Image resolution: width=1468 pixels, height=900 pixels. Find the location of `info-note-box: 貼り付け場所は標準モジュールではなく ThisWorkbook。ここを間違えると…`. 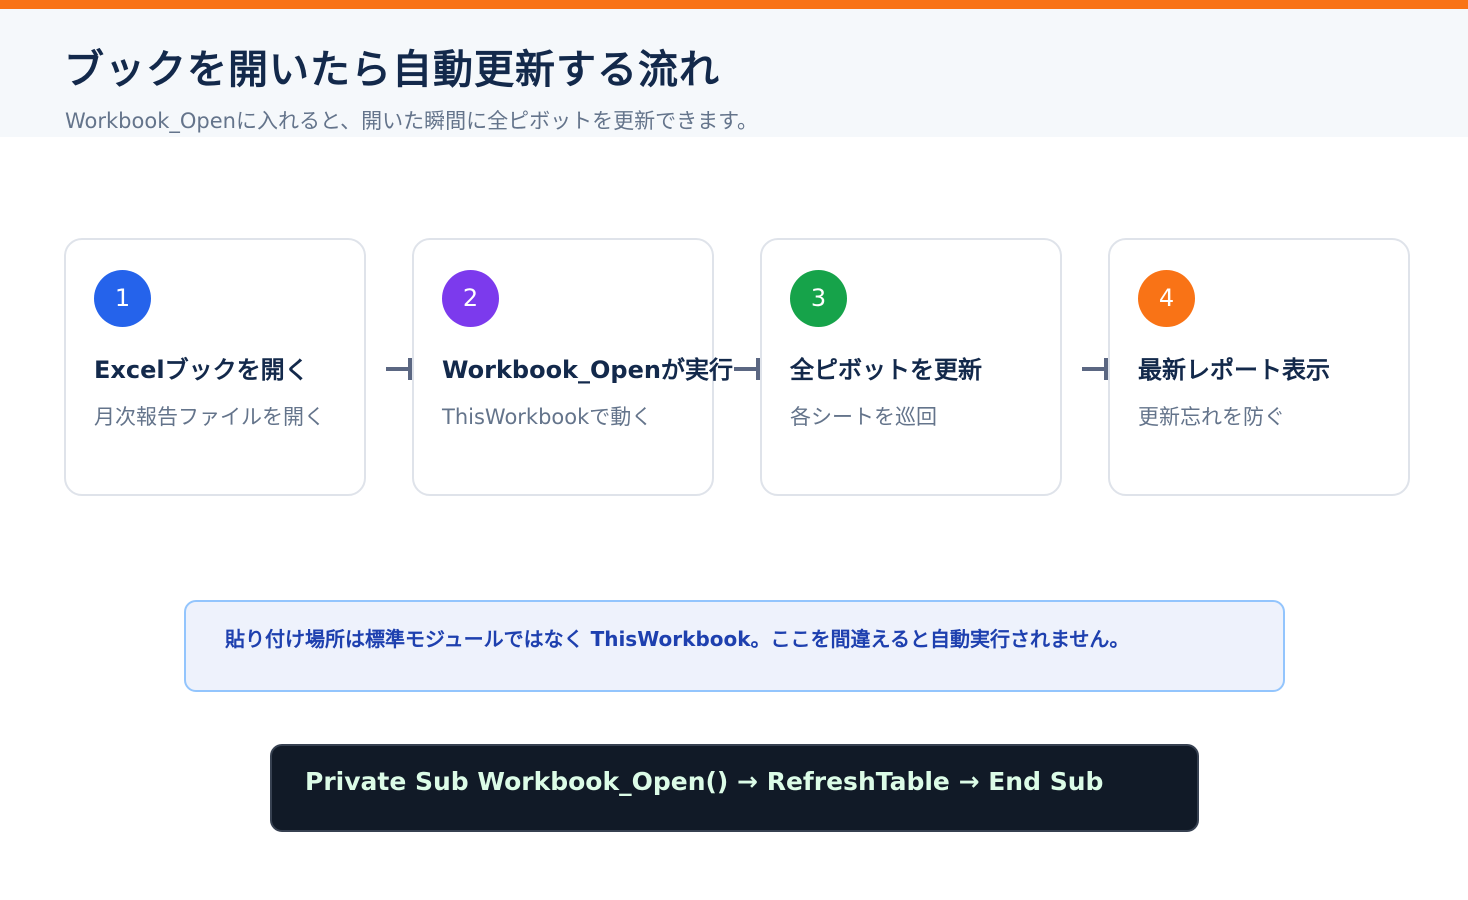

info-note-box: 貼り付け場所は標準モジュールではなく ThisWorkbook。ここを間違えると… is located at coordinates (734, 646).